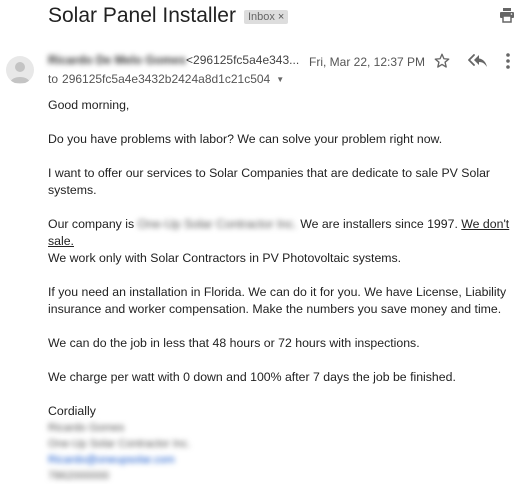  I want to click on more-options-button, so click(508, 61).